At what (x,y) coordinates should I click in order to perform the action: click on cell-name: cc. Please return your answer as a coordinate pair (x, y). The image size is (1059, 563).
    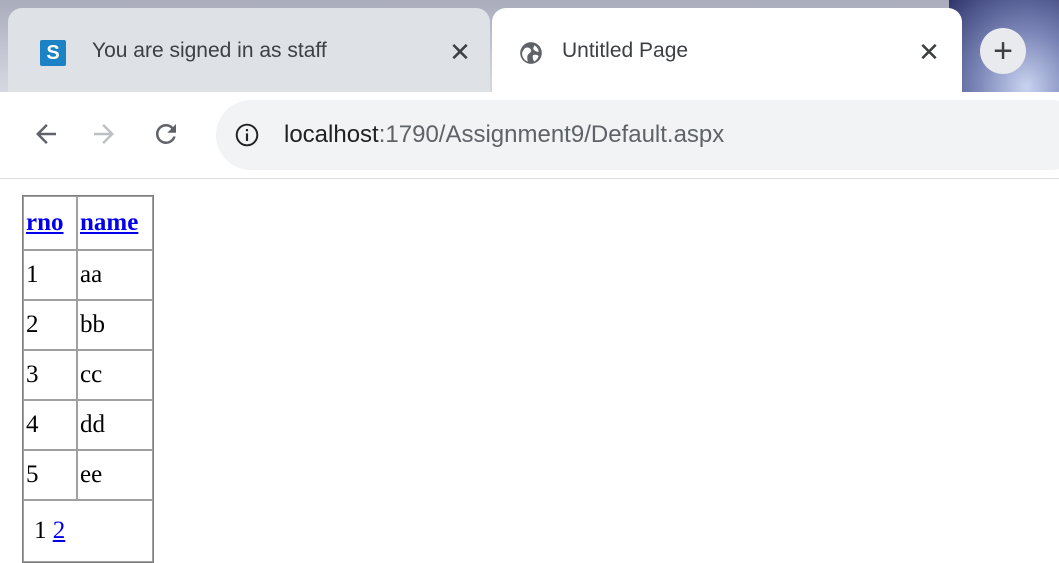
    Looking at the image, I should click on (115, 375).